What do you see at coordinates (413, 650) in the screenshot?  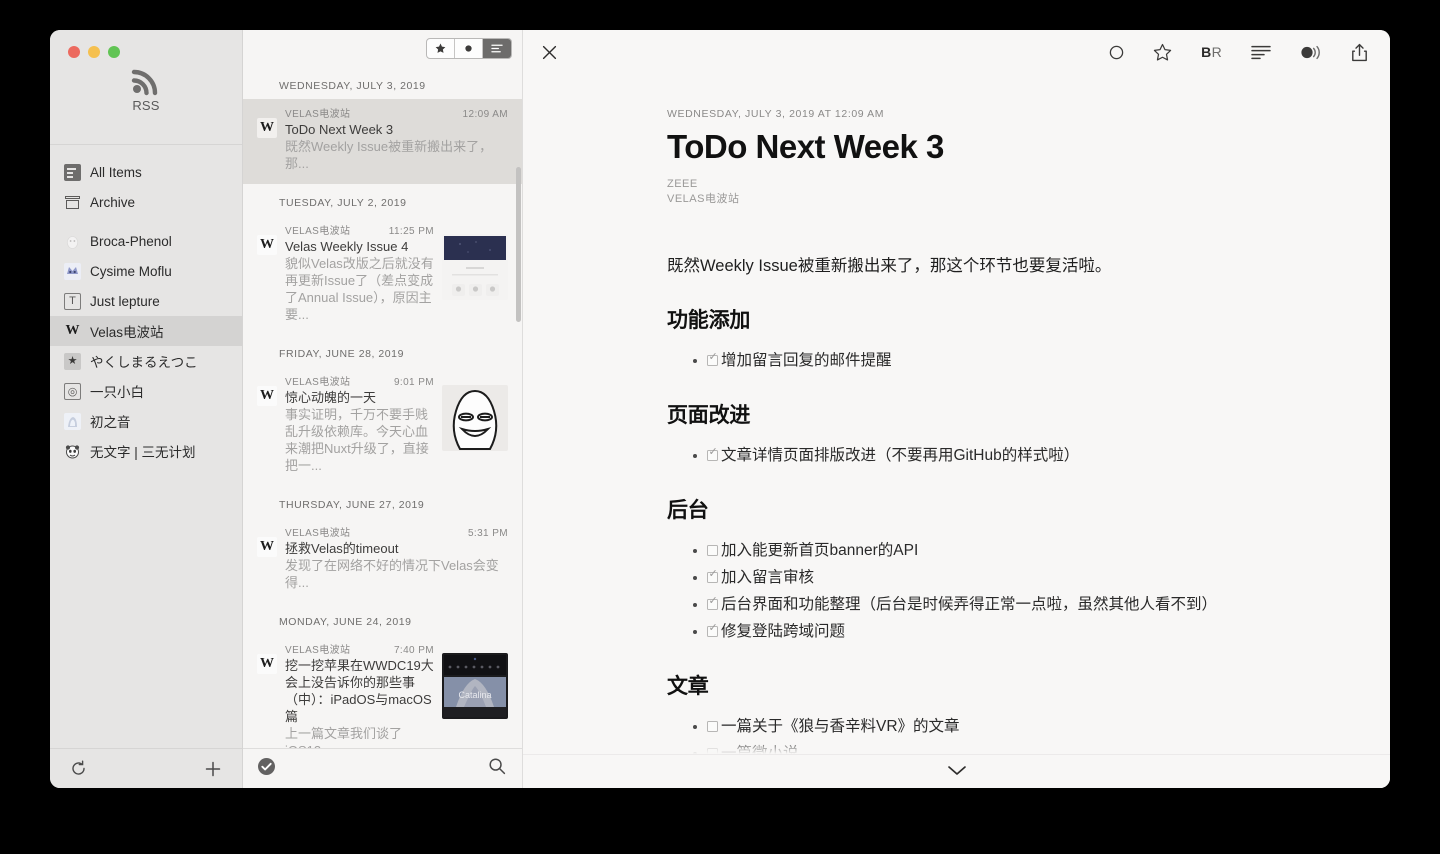 I see `list-item-time: 7:40 PM` at bounding box center [413, 650].